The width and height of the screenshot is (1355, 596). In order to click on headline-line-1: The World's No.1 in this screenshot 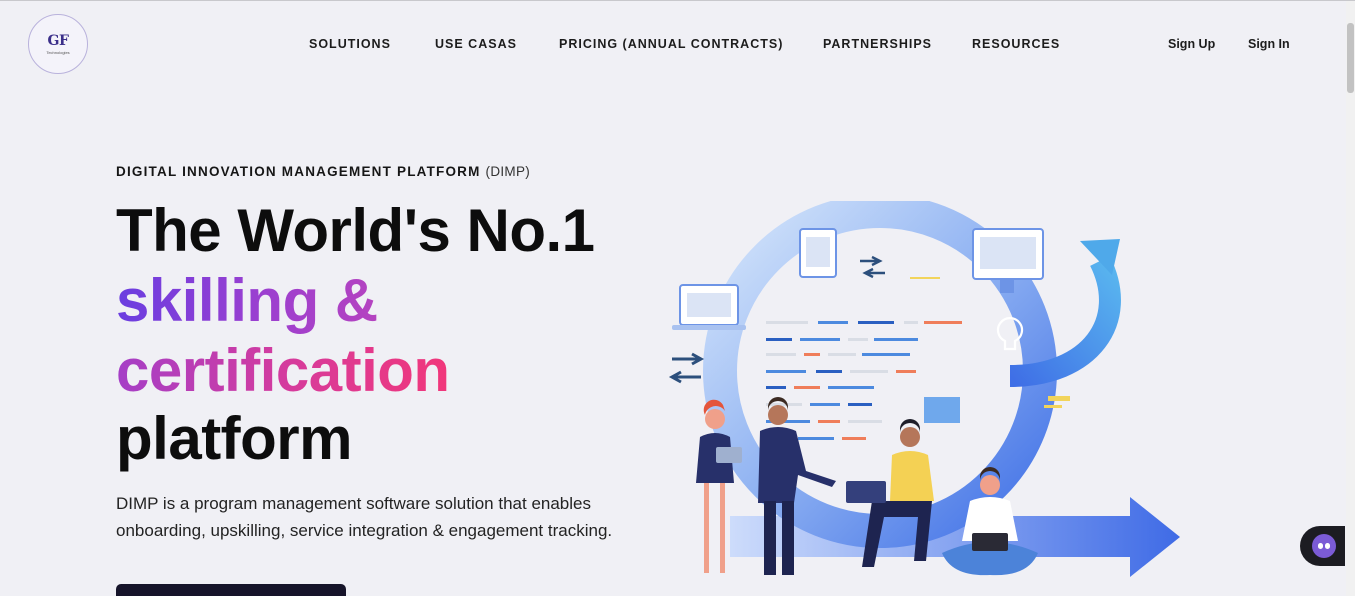, I will do `click(355, 230)`.